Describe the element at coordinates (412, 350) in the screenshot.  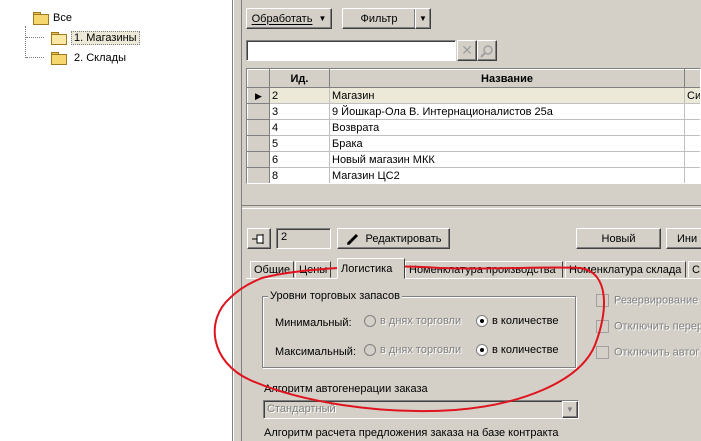
I see `max-days-radio: в днях торговли` at that location.